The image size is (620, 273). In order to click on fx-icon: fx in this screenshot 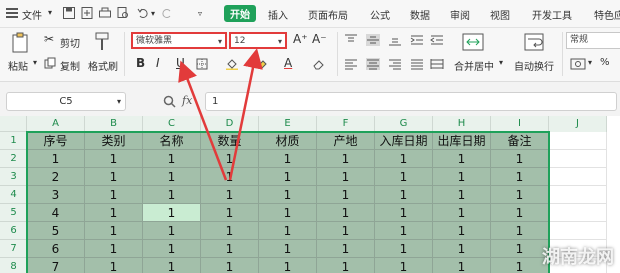, I will do `click(187, 100)`.